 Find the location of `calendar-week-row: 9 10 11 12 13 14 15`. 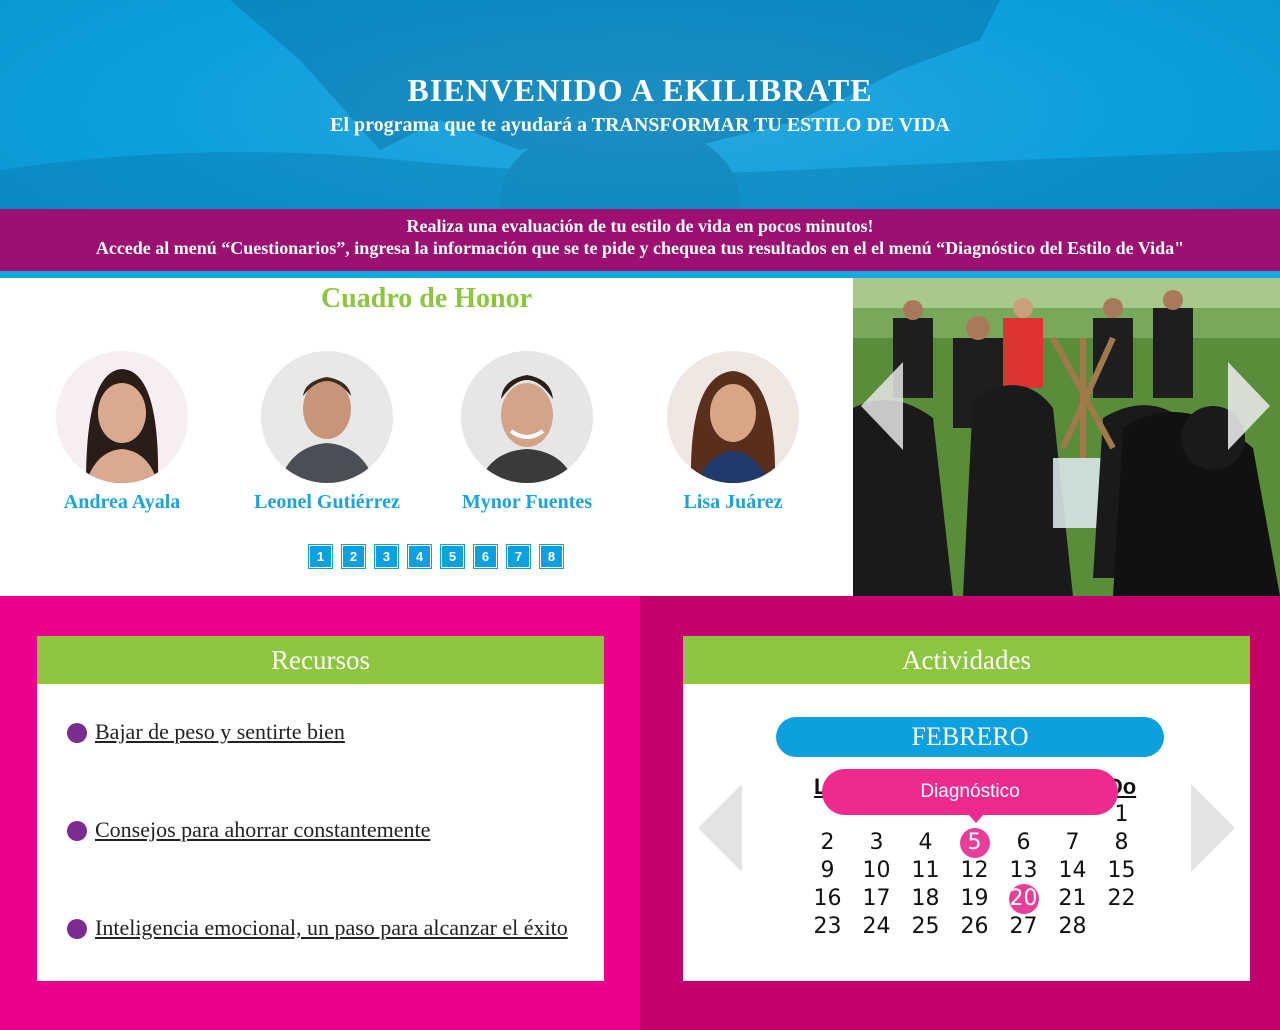

calendar-week-row: 9 10 11 12 13 14 15 is located at coordinates (974, 871).